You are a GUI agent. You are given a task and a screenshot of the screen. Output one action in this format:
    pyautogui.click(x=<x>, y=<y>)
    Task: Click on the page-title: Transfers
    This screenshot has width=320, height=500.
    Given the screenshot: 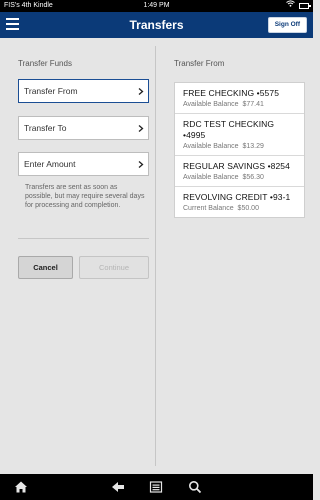 What is the action you would take?
    pyautogui.click(x=156, y=25)
    